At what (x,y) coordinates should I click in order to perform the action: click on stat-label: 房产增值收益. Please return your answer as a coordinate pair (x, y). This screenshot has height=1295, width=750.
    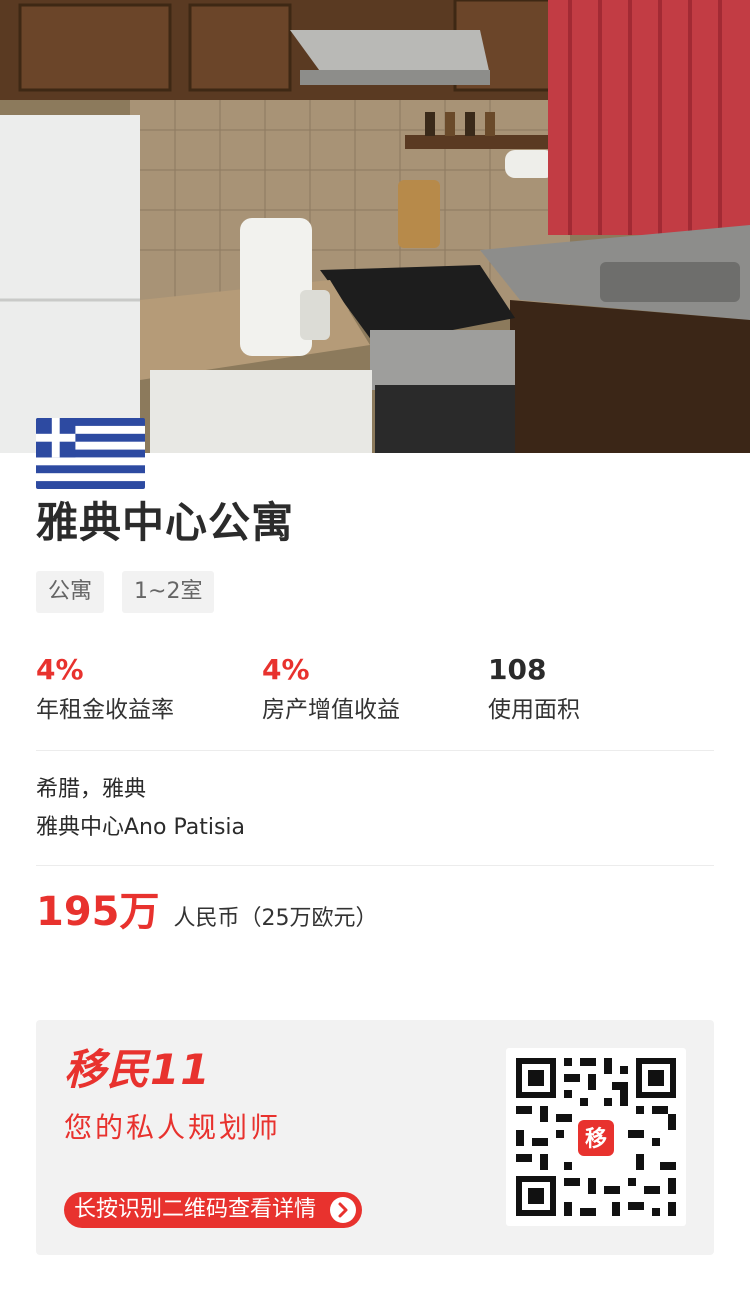
    Looking at the image, I should click on (331, 710).